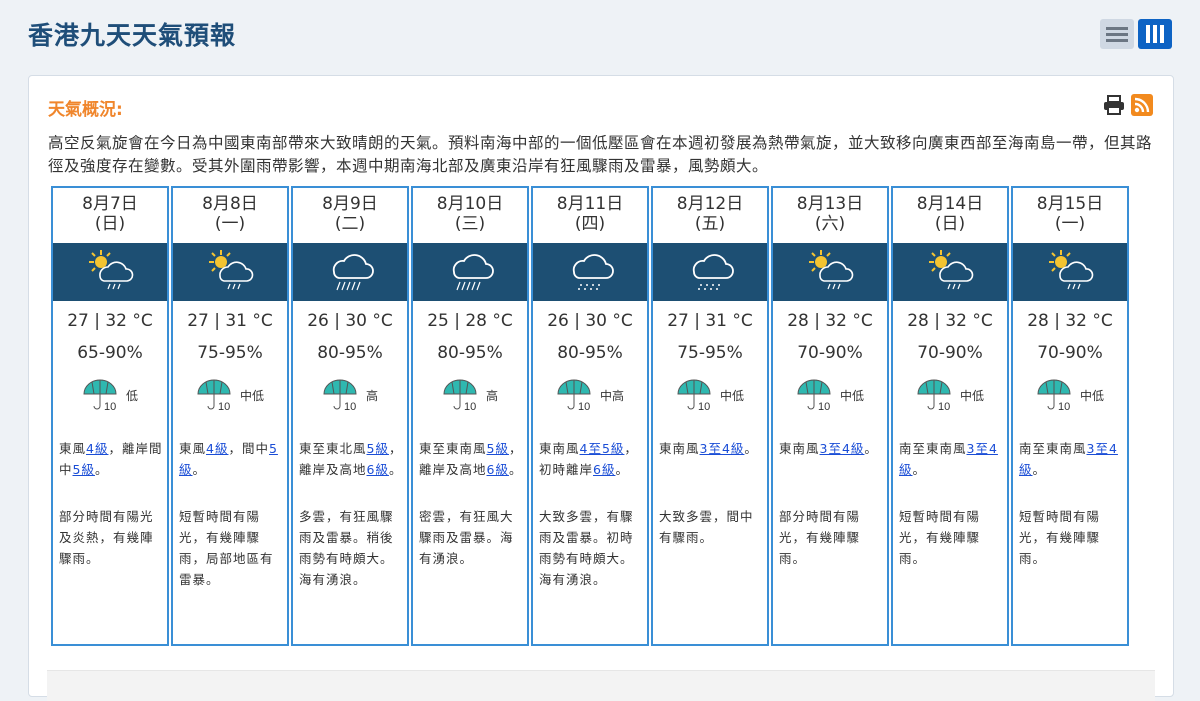  Describe the element at coordinates (940, 537) in the screenshot. I see `weather-description: 短暫時間有陽光，有幾陣驟雨。` at that location.